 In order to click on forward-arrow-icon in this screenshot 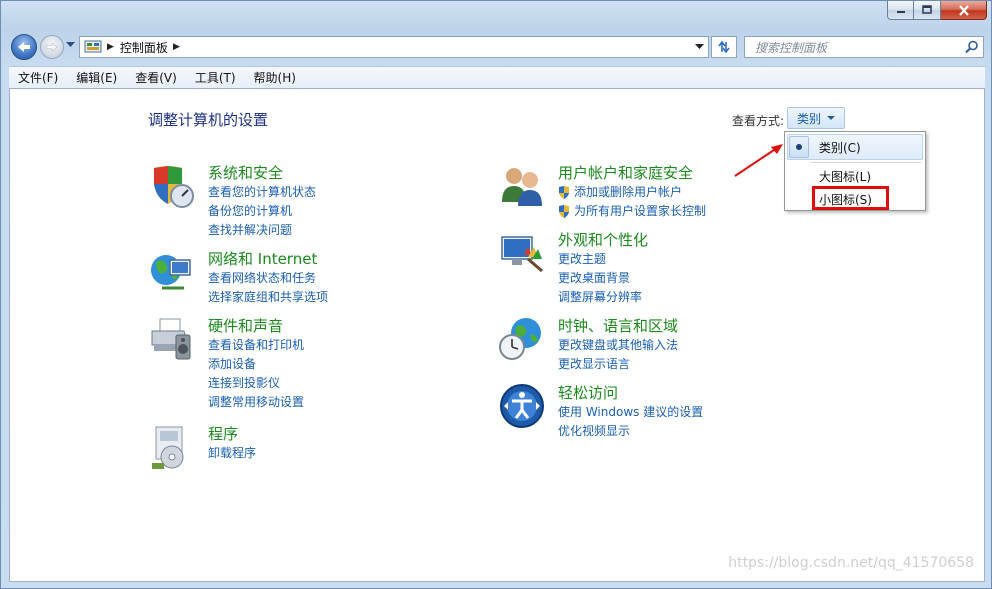, I will do `click(52, 47)`.